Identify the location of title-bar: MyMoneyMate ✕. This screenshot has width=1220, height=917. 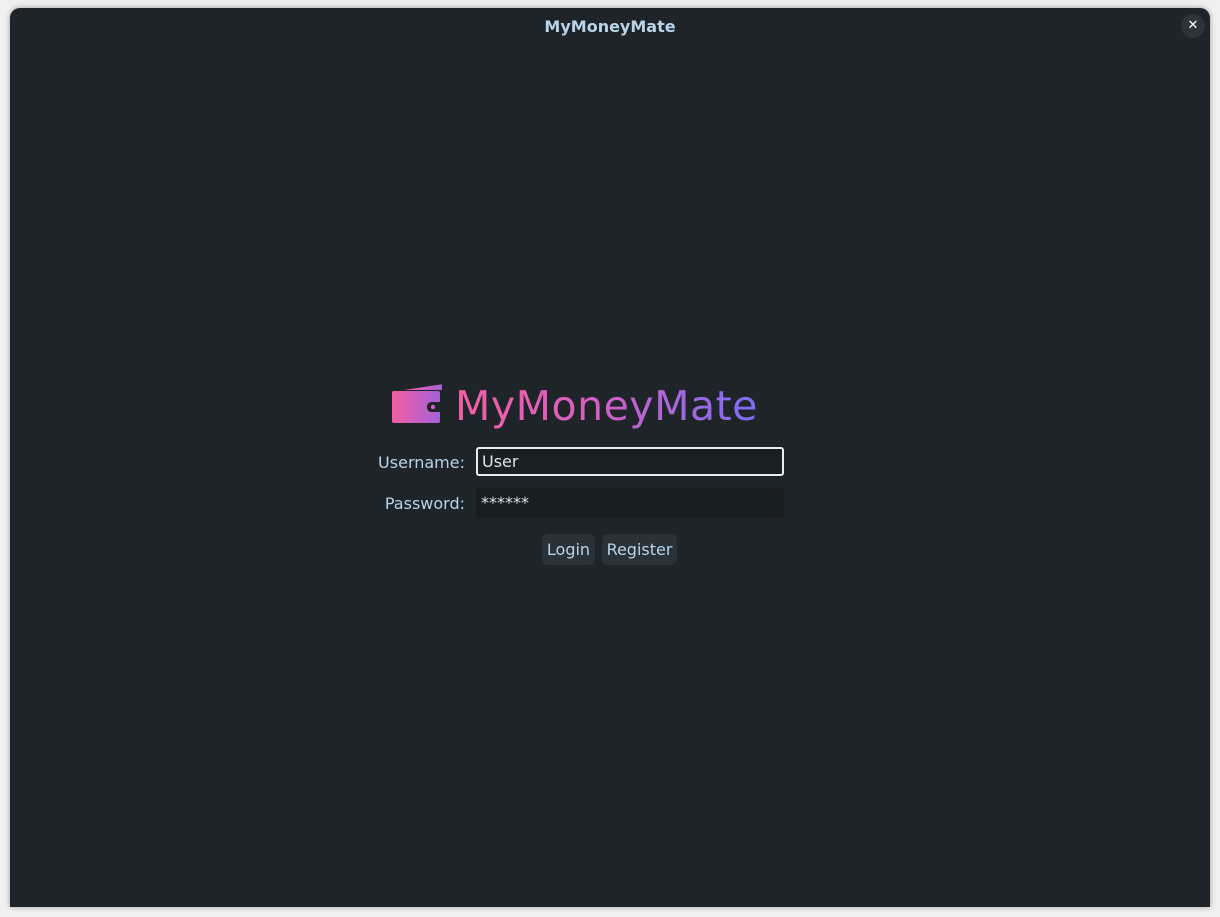
(610, 26).